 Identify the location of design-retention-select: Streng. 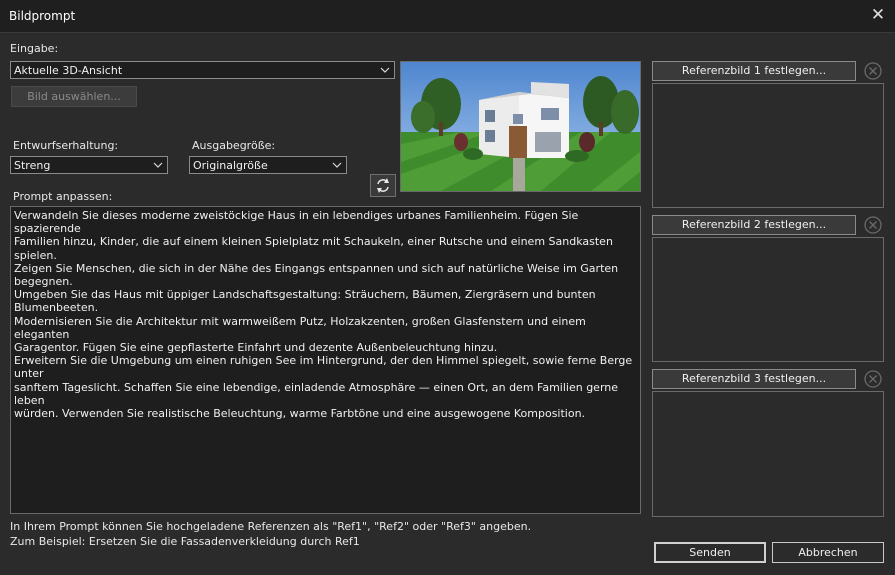
(89, 165).